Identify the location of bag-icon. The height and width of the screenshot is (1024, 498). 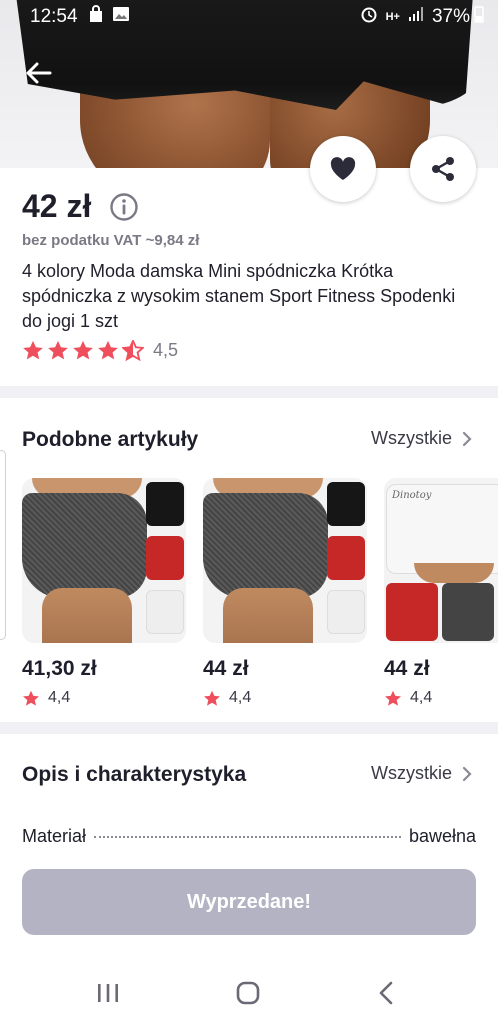
(96, 17).